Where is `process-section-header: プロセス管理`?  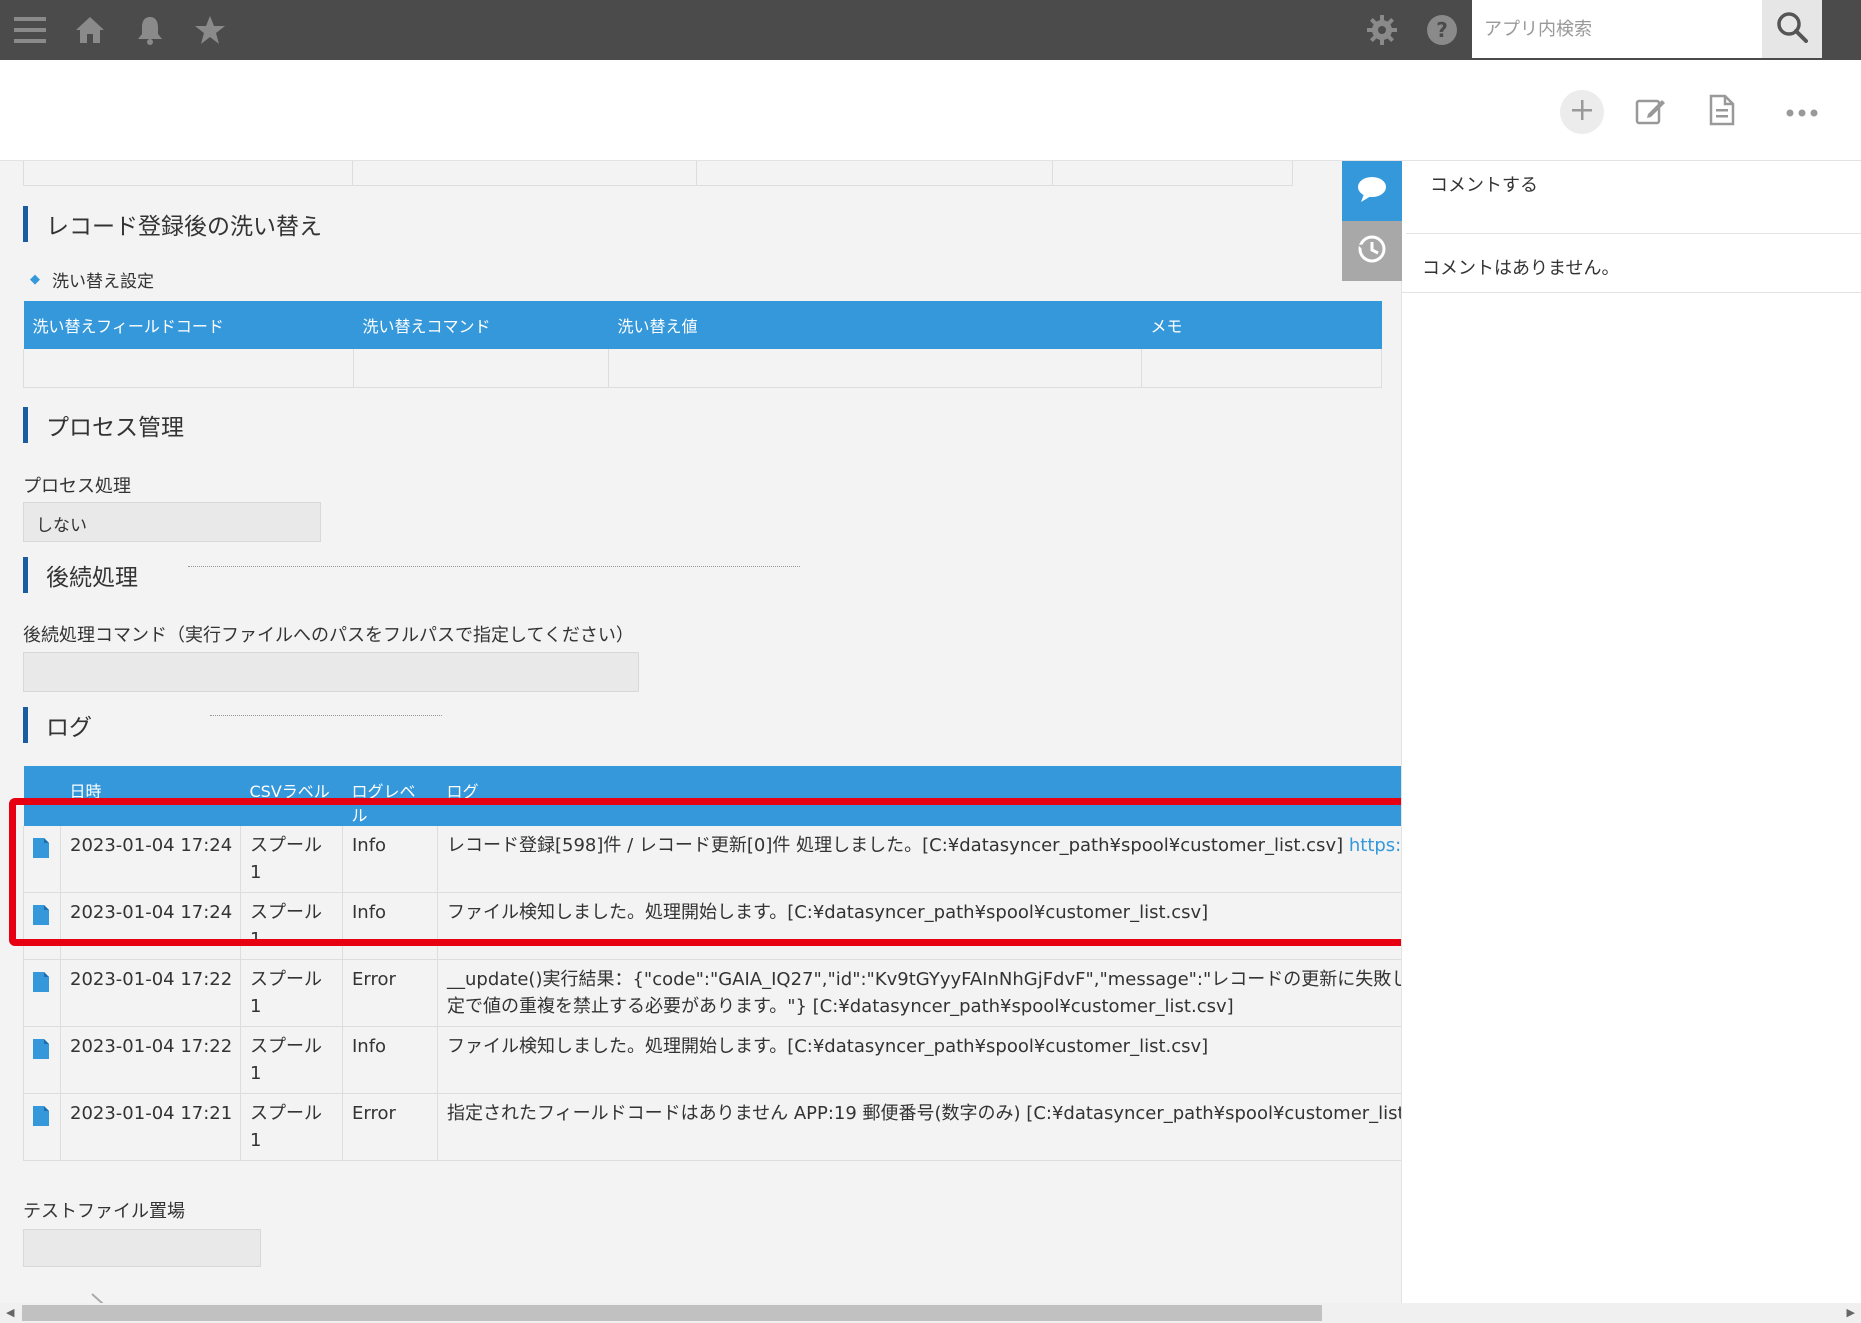 process-section-header: プロセス管理 is located at coordinates (103, 425).